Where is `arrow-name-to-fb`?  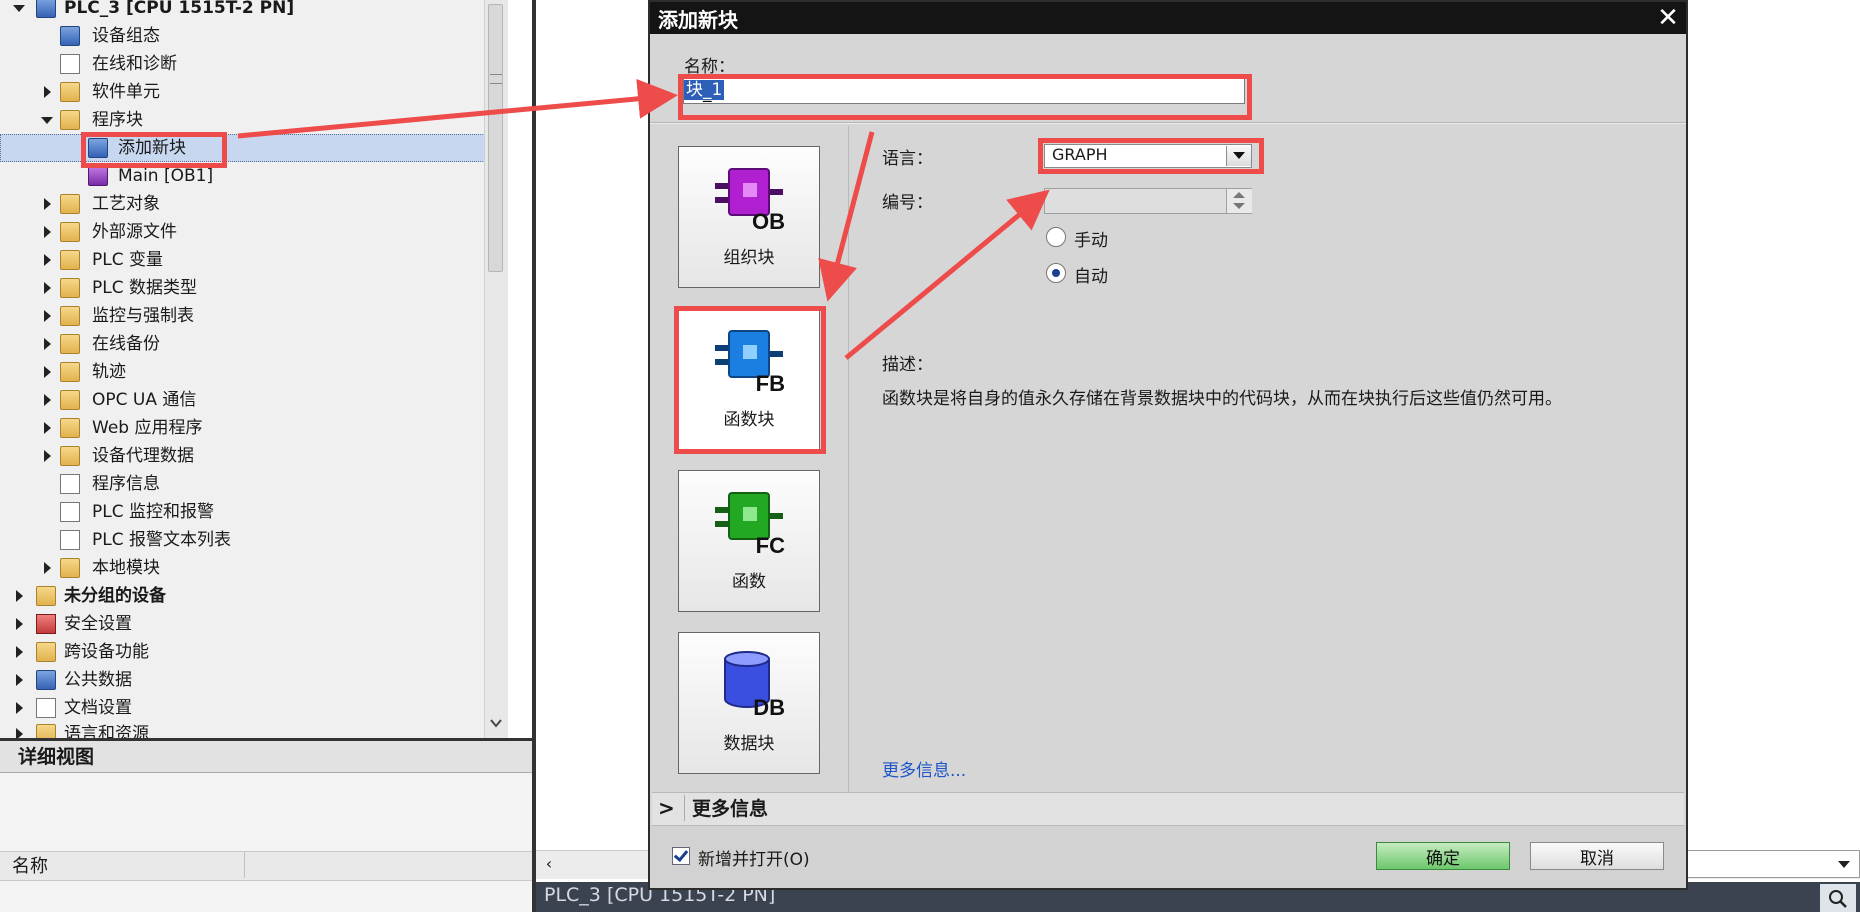
arrow-name-to-fb is located at coordinates (846, 216).